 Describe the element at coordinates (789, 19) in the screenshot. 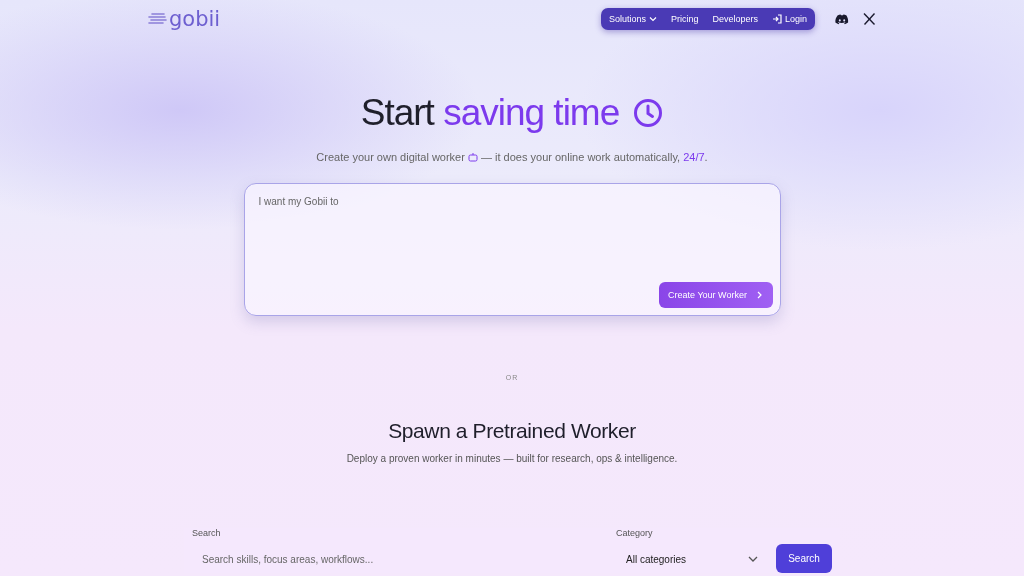

I see `nav-link: Login` at that location.